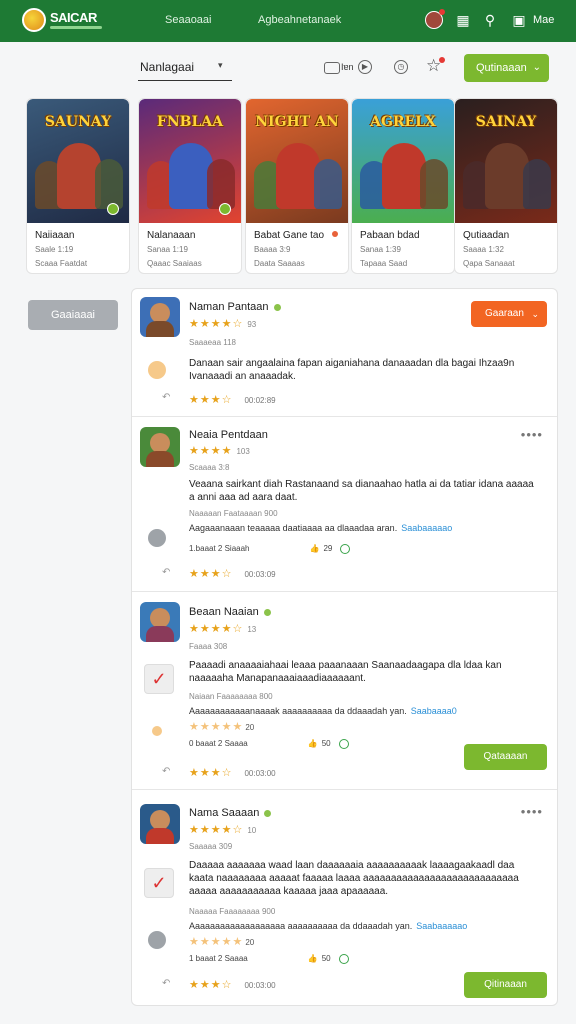  I want to click on game-meta: Daata Saaaas, so click(279, 263).